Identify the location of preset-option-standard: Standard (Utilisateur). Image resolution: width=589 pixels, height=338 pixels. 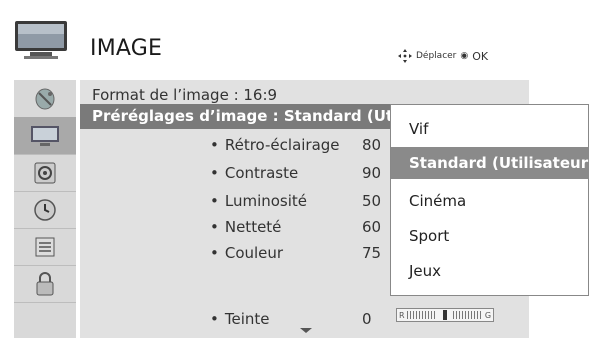
(490, 163).